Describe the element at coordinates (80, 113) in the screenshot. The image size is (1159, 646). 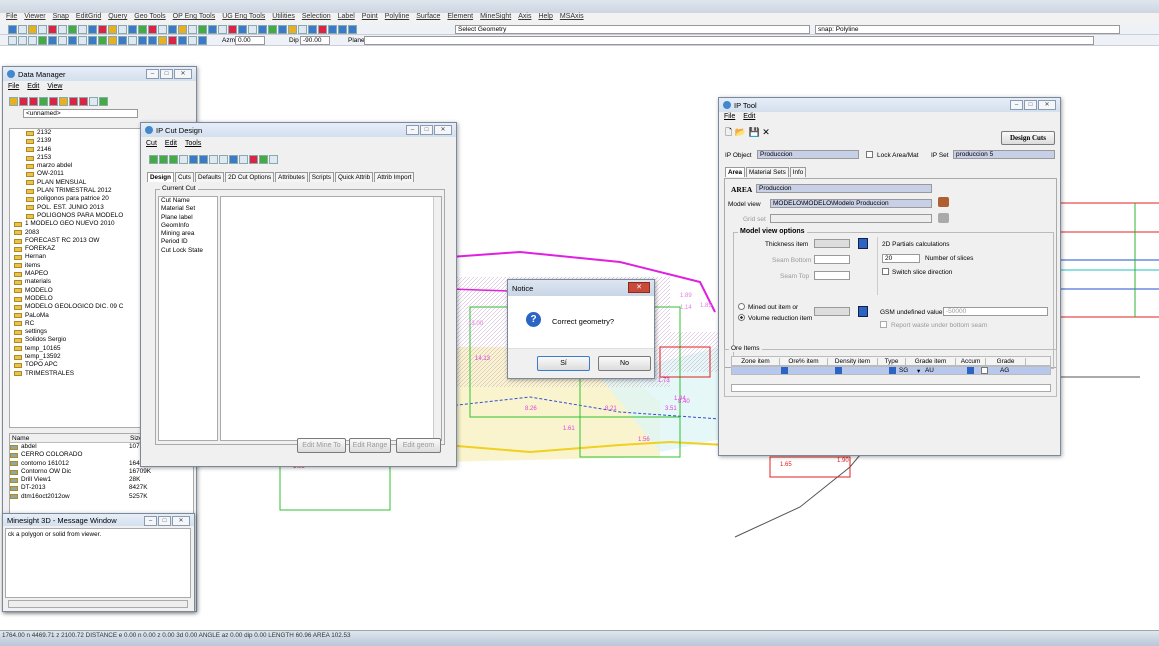
I see `current-path-field: <unnamed>` at that location.